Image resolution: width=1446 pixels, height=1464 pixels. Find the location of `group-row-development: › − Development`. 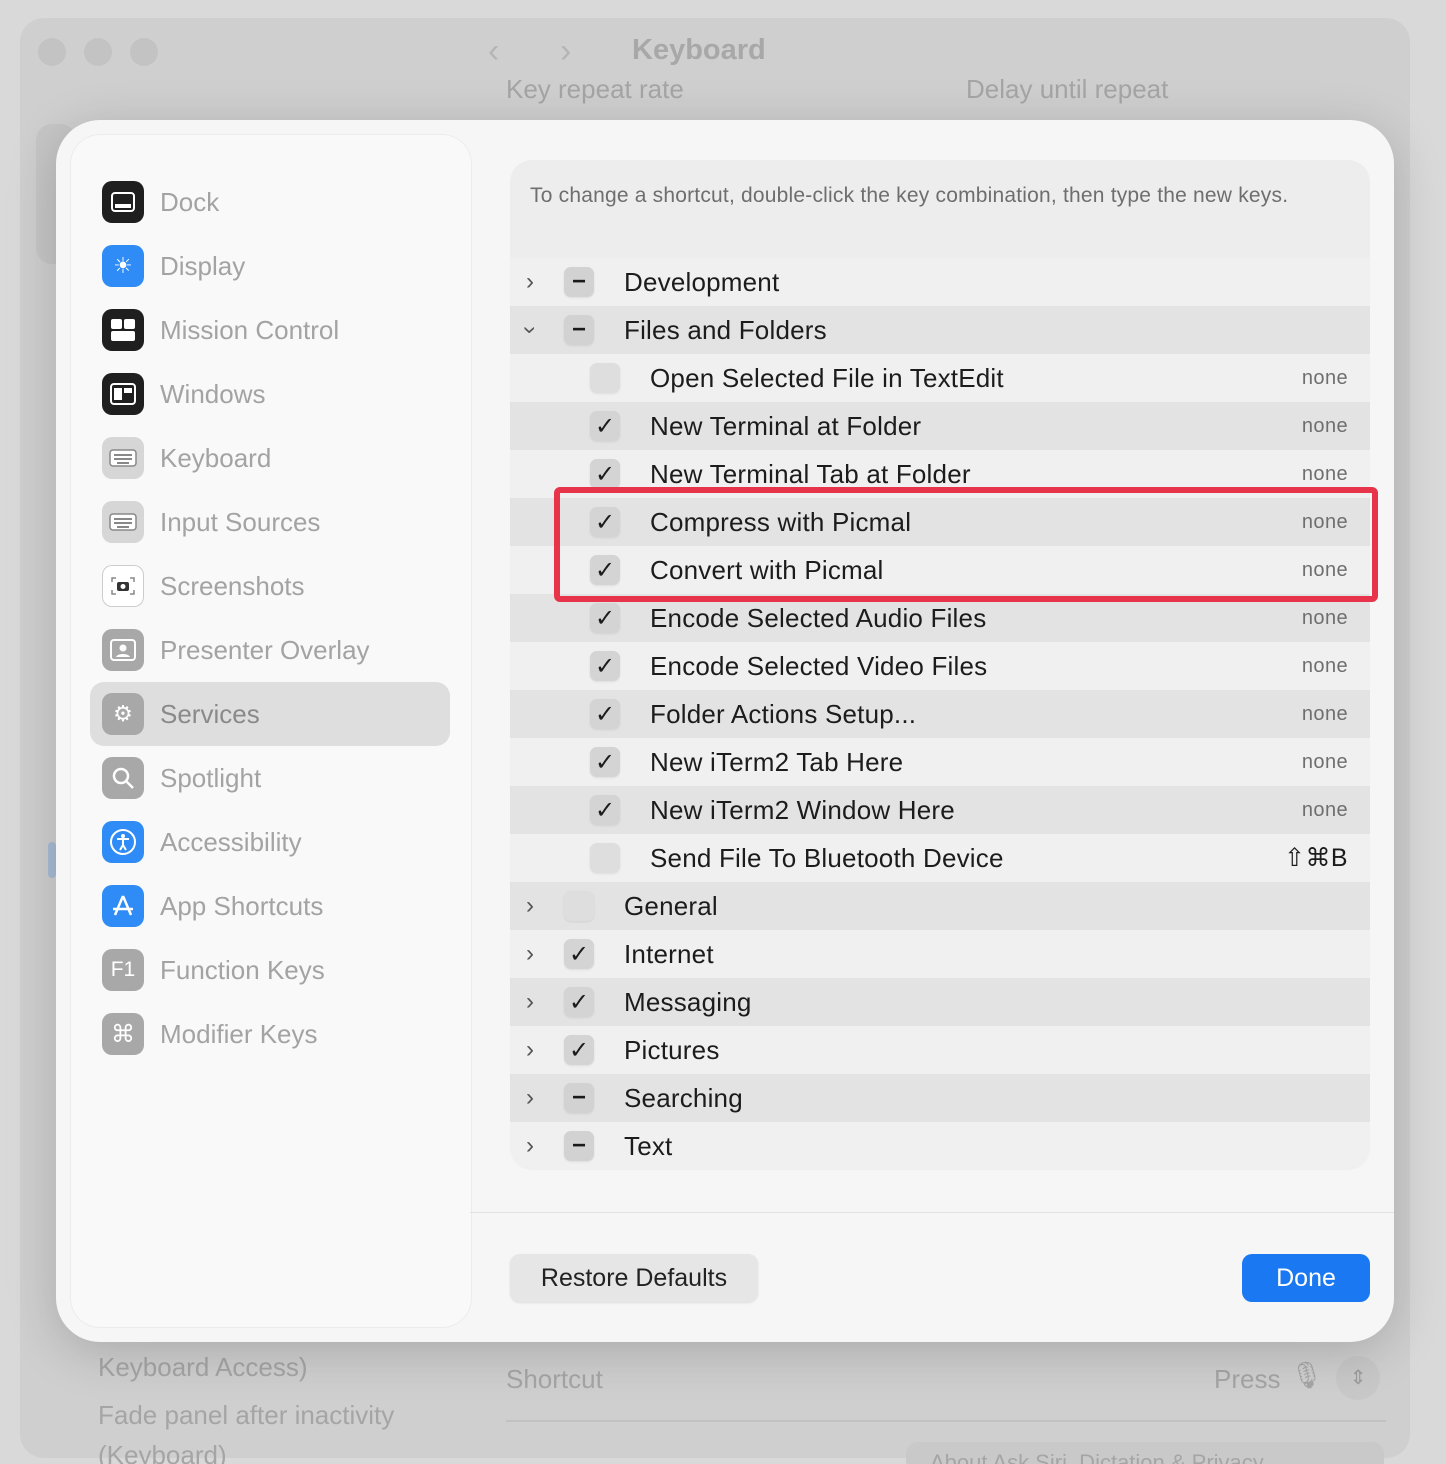

group-row-development: › − Development is located at coordinates (940, 282).